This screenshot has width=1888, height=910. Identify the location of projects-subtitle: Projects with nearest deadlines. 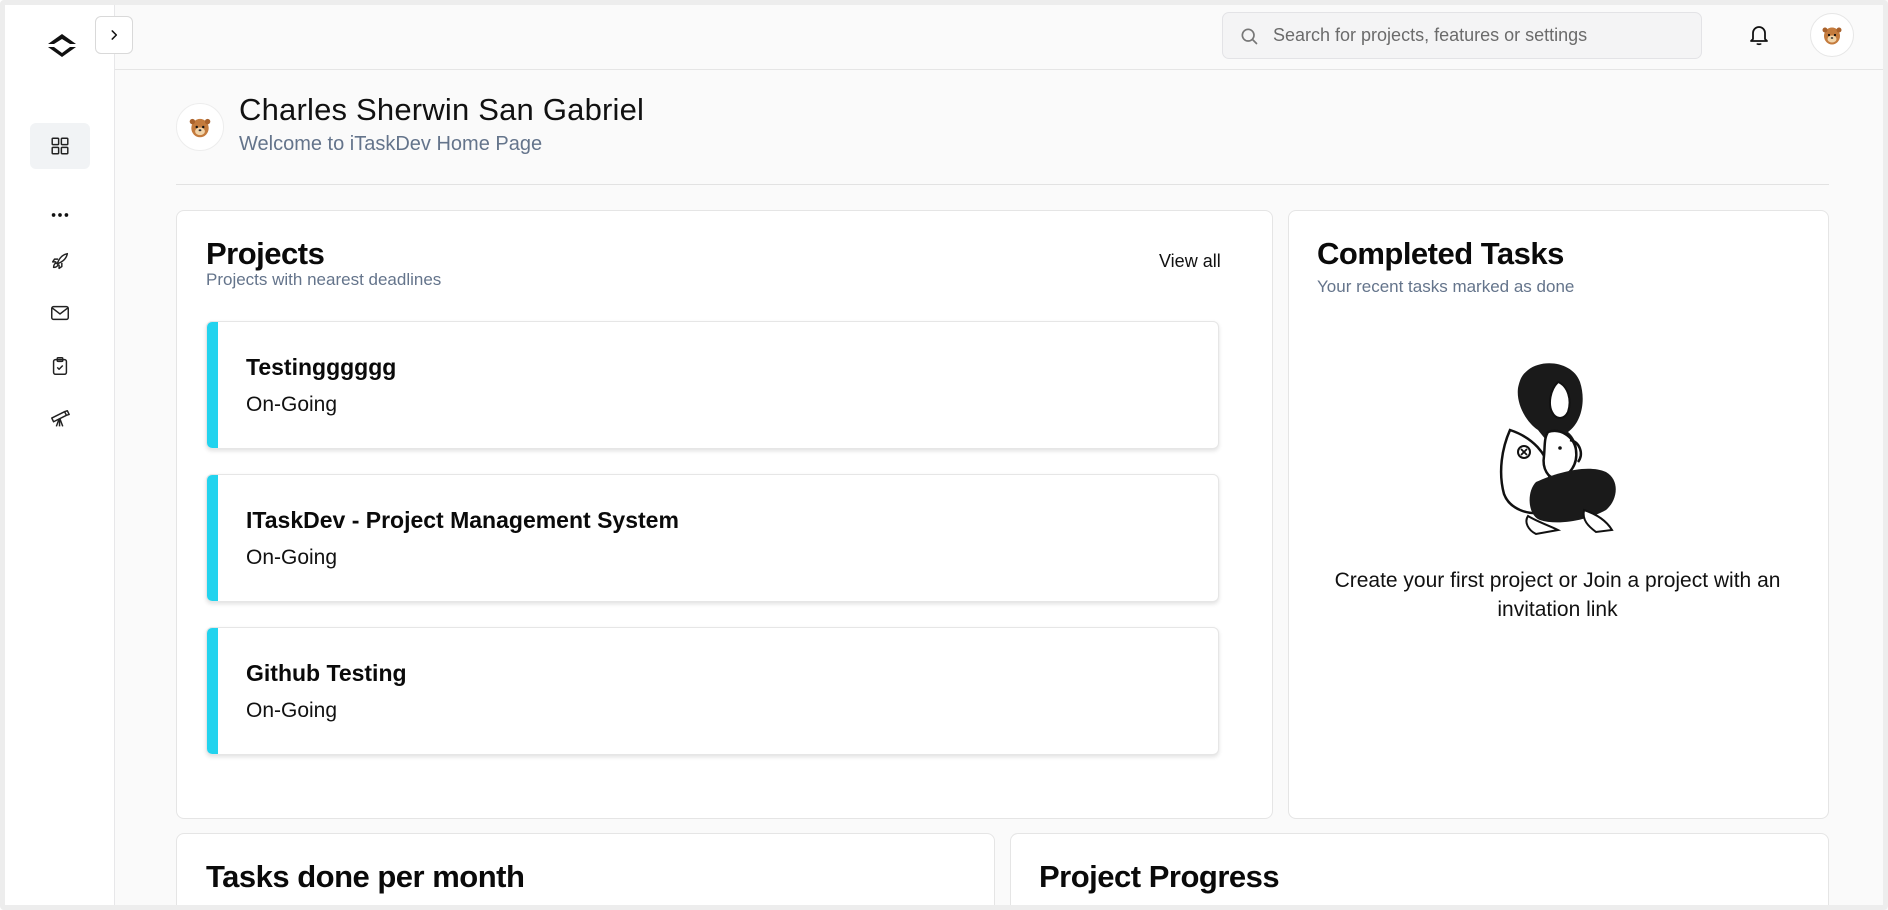
(324, 279).